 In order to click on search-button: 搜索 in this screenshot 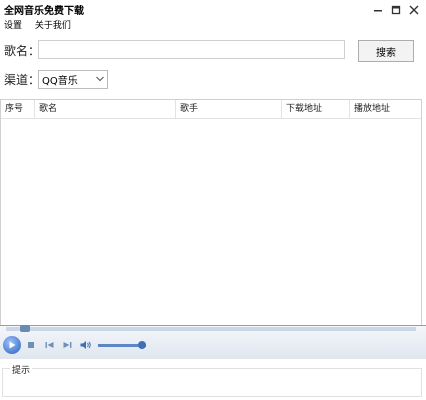, I will do `click(386, 51)`.